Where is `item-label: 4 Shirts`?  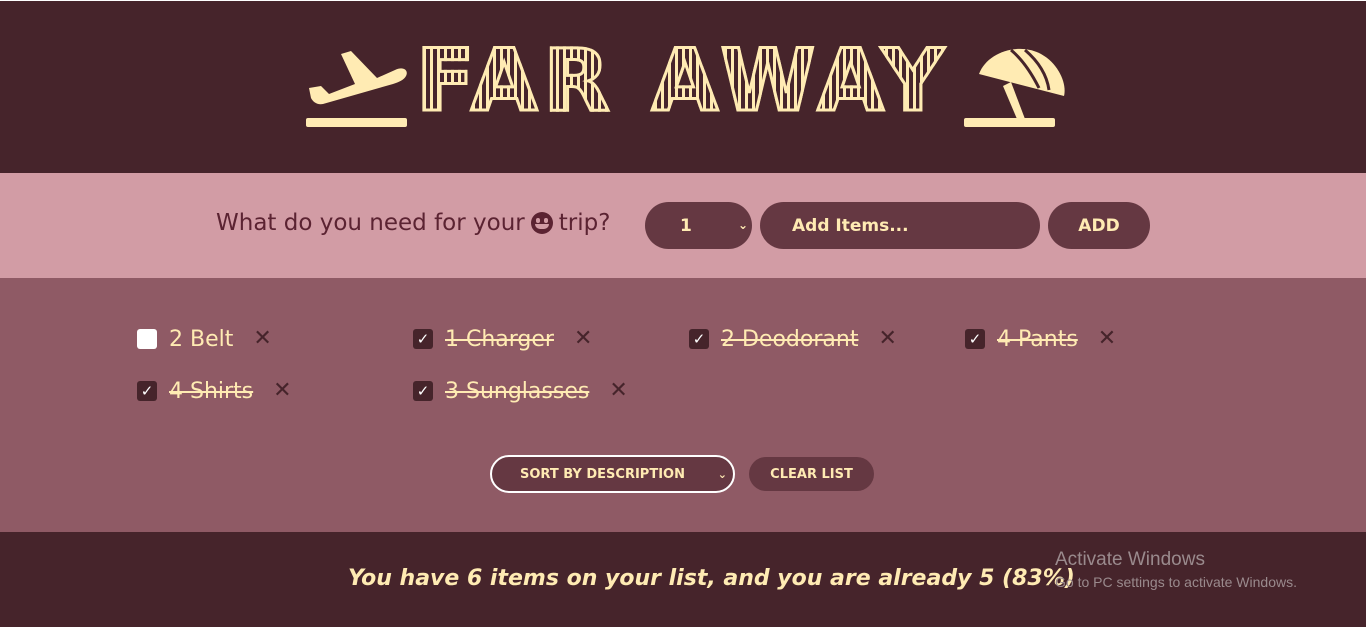 item-label: 4 Shirts is located at coordinates (211, 391).